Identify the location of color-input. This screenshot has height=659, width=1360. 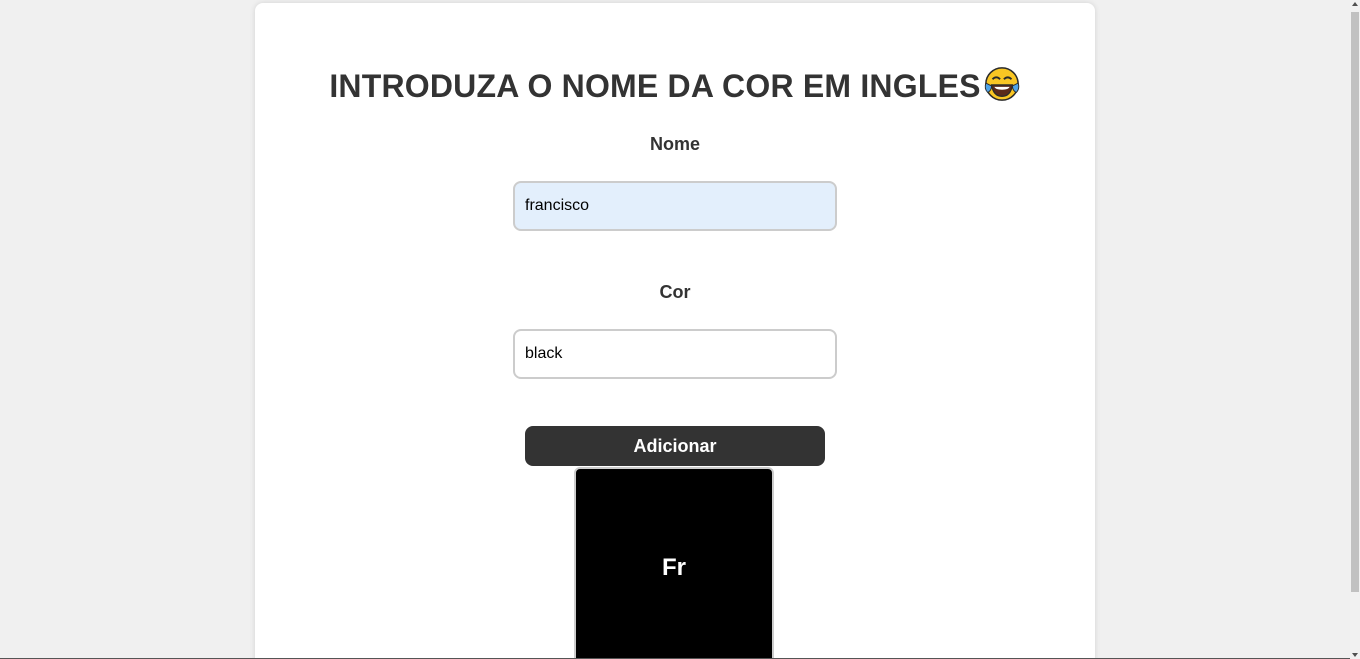
(675, 354).